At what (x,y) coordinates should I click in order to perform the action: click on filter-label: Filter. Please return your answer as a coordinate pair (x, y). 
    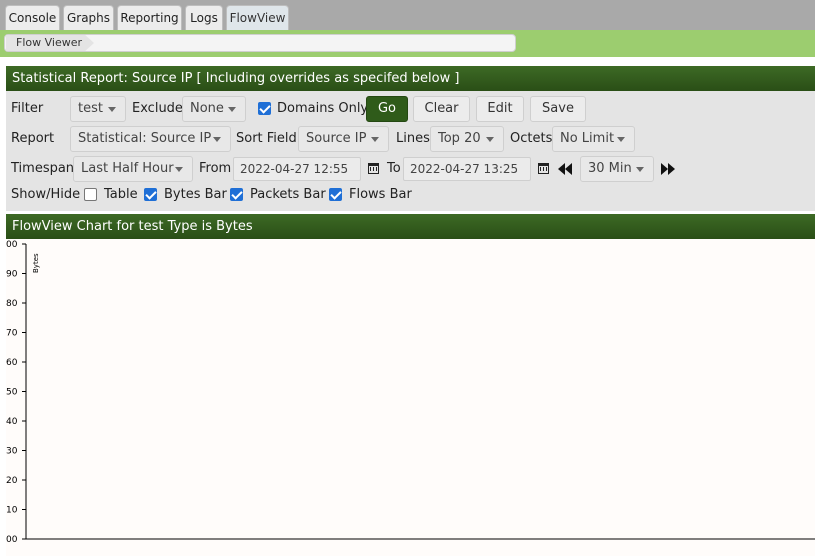
    Looking at the image, I should click on (27, 108).